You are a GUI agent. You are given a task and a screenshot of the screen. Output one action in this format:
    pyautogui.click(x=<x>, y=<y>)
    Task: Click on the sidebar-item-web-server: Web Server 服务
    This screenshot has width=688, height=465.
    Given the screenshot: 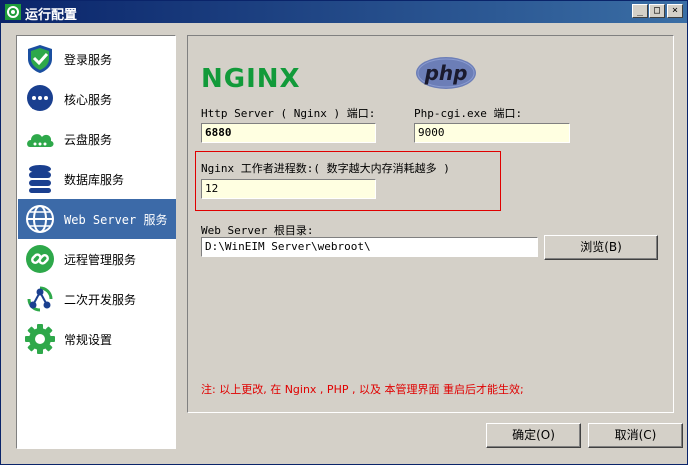 What is the action you would take?
    pyautogui.click(x=97, y=219)
    